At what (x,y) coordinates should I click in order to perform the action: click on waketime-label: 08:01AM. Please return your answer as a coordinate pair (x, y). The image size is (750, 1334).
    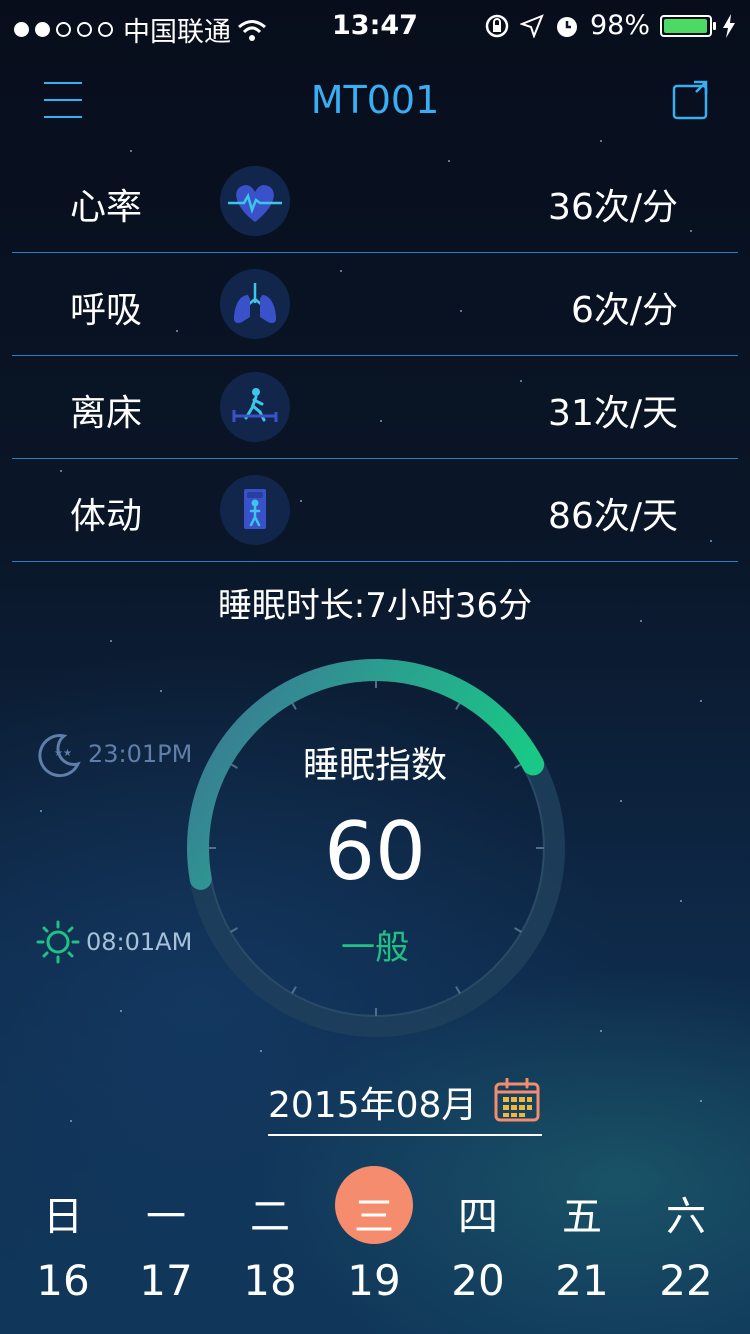
    Looking at the image, I should click on (114, 942).